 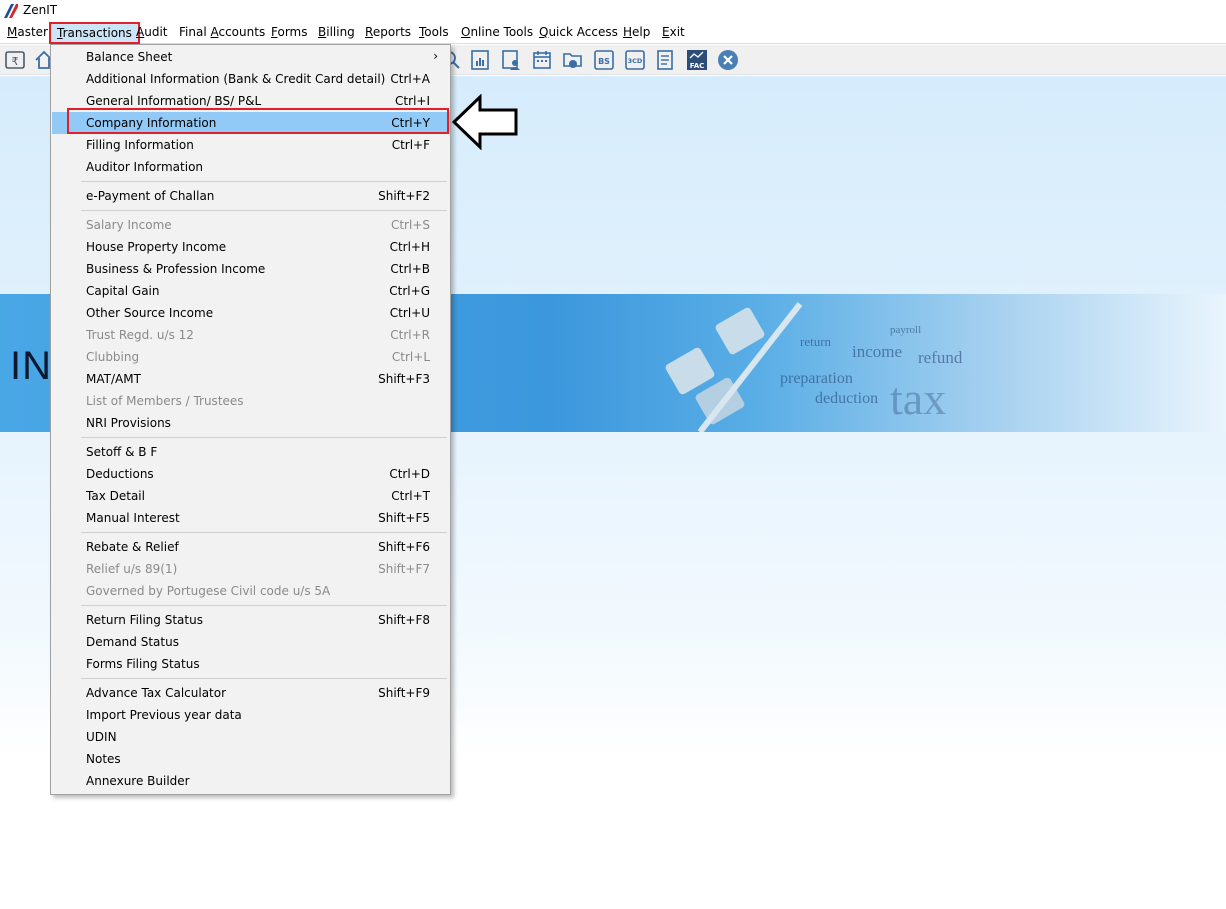 I want to click on menu-item-salary-income: Salary Income Ctrl+S, so click(x=258, y=225).